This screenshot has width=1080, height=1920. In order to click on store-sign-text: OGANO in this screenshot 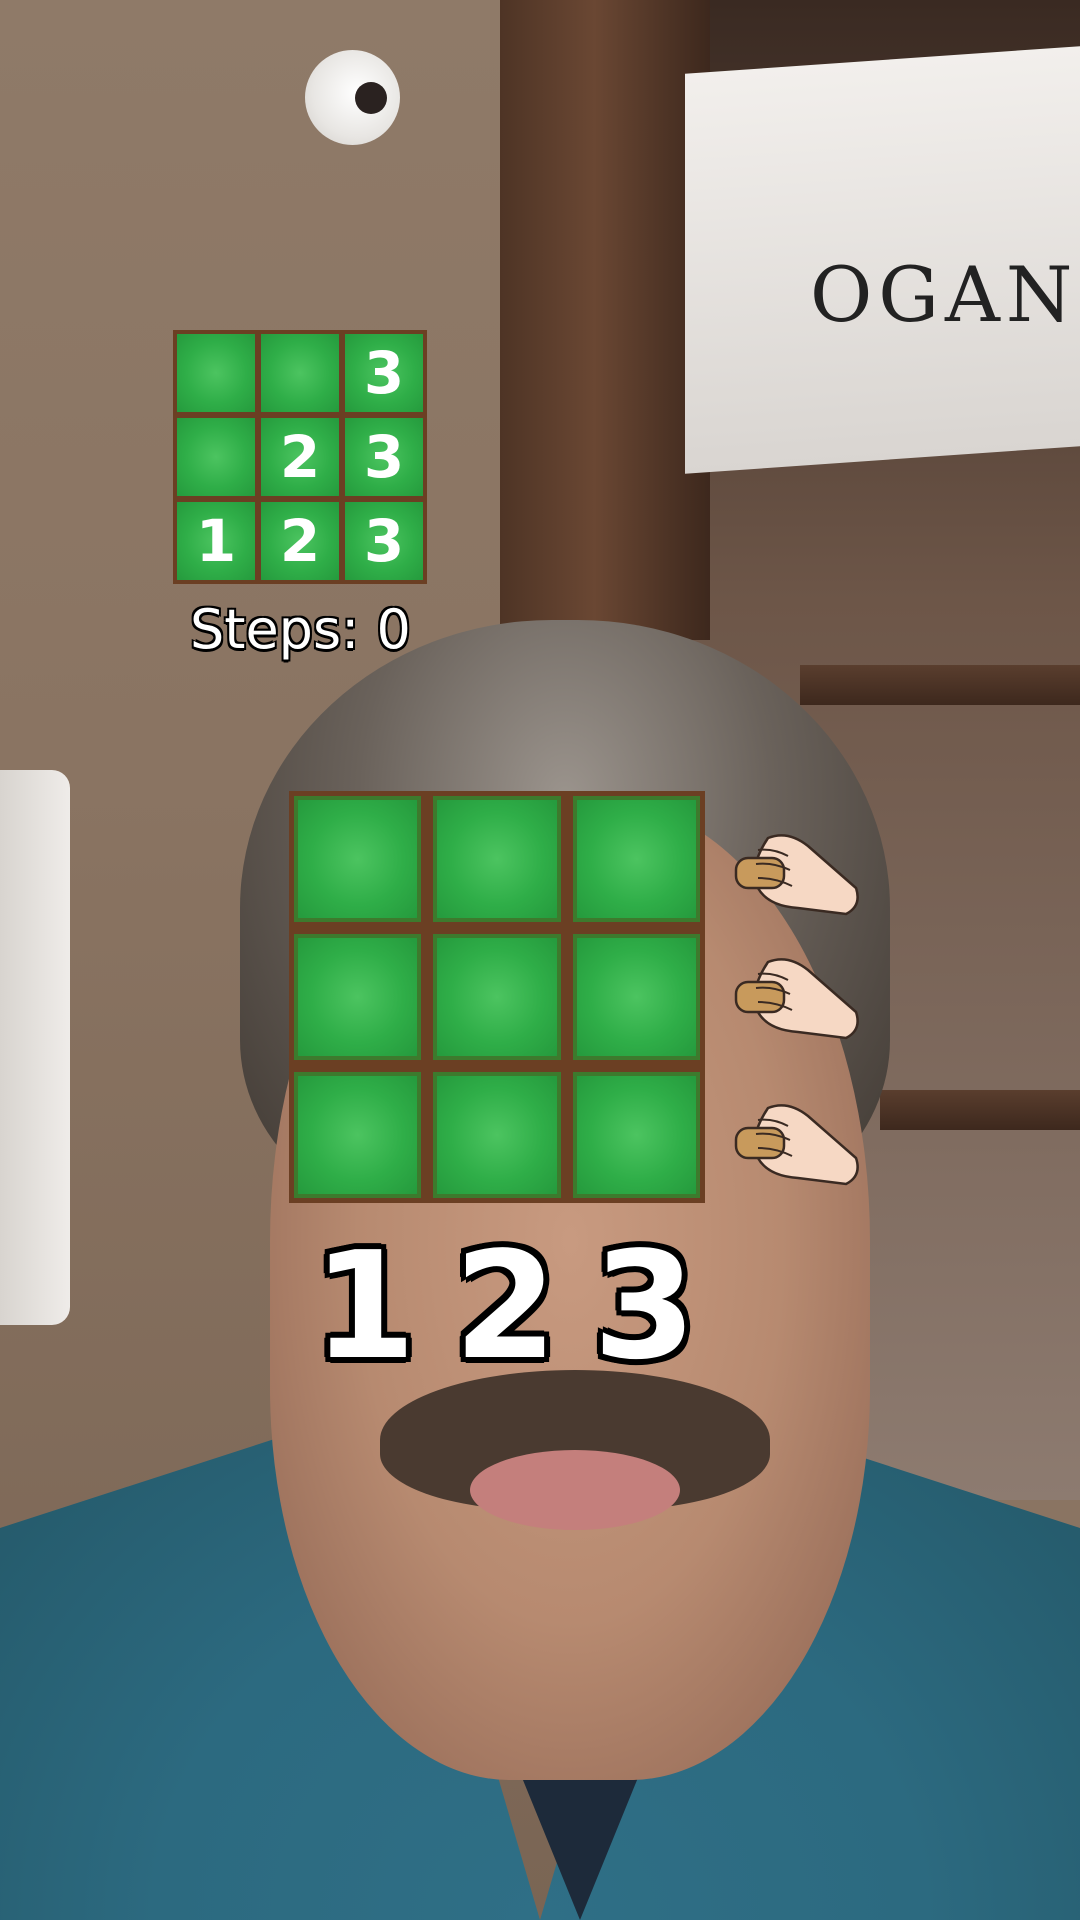, I will do `click(945, 294)`.